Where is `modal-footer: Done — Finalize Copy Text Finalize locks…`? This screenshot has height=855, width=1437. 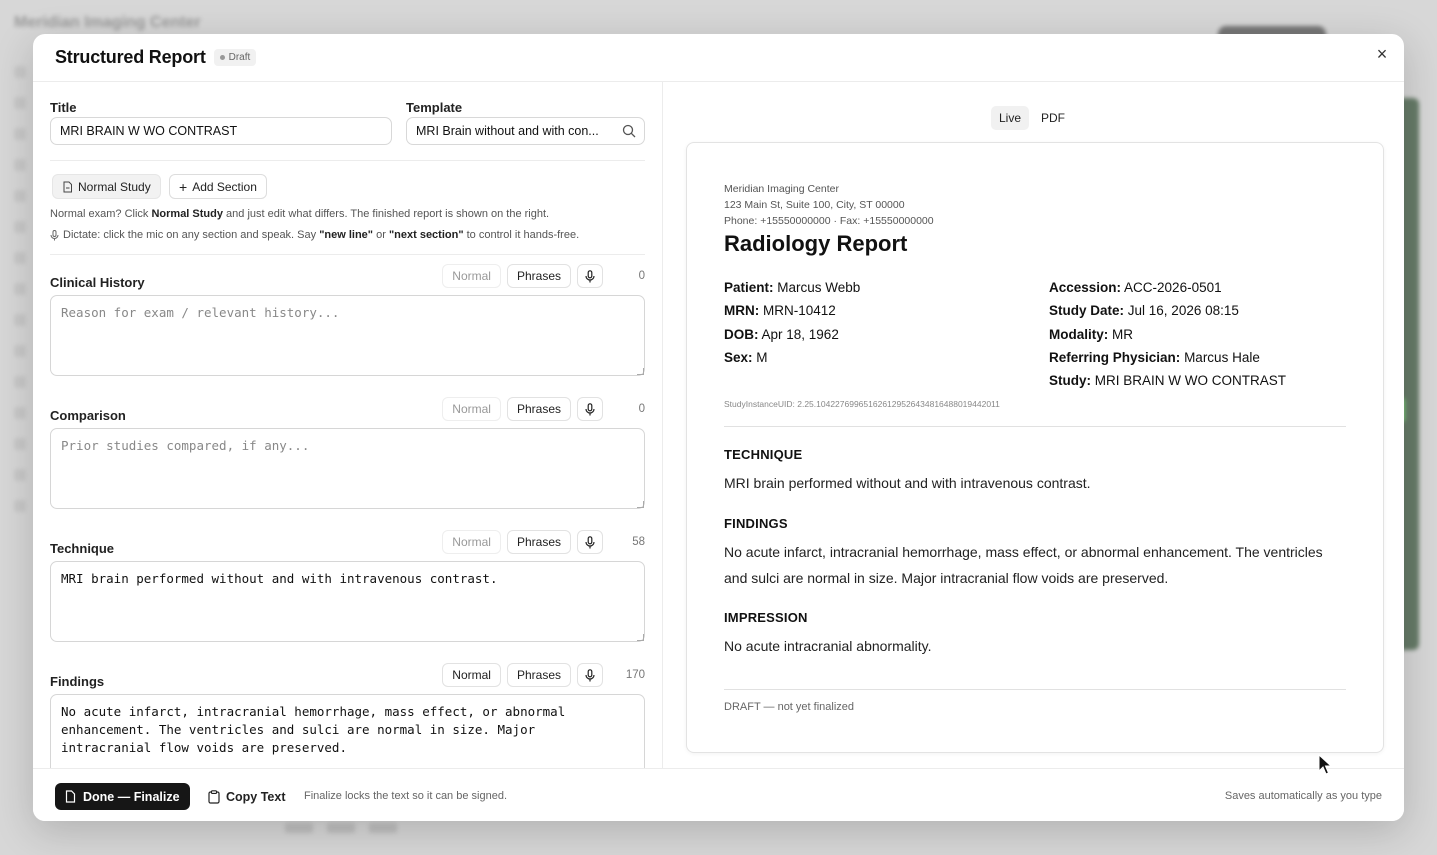 modal-footer: Done — Finalize Copy Text Finalize locks… is located at coordinates (718, 794).